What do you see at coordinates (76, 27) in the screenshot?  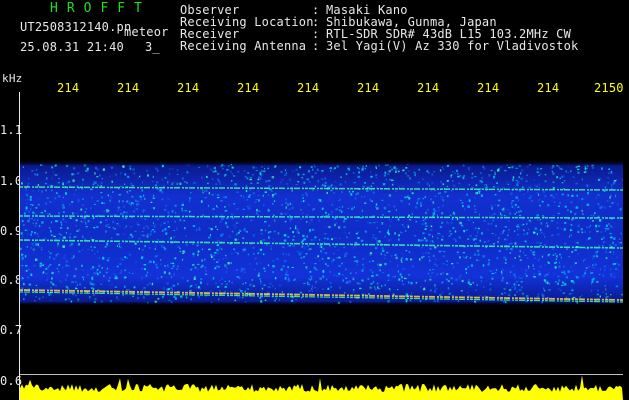 I see `filename-label: UT2508312140.pn` at bounding box center [76, 27].